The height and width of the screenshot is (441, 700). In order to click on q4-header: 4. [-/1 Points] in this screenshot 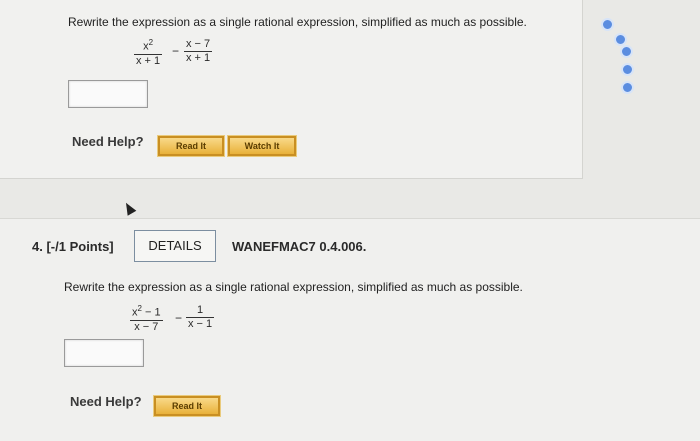, I will do `click(73, 246)`.